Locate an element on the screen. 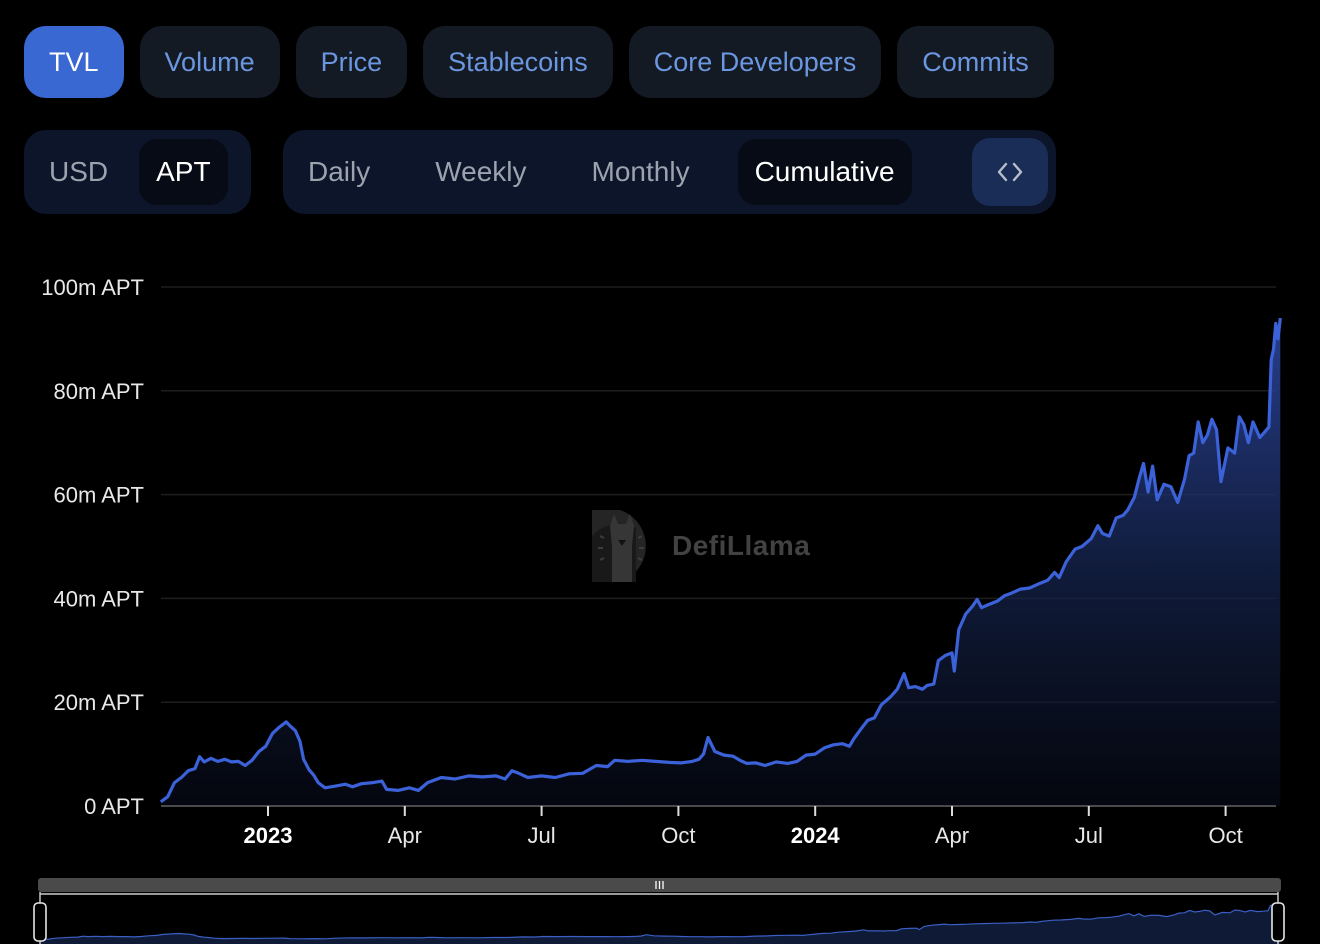 The width and height of the screenshot is (1320, 944). x-axis: 2023 Apr Jul Oct 2024 Apr Jul Oct is located at coordinates (718, 826).